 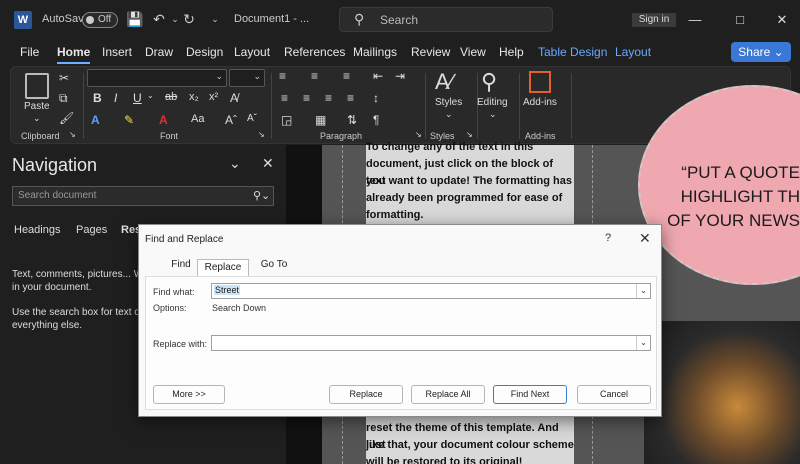 What do you see at coordinates (37, 106) in the screenshot?
I see `paste-label: Paste` at bounding box center [37, 106].